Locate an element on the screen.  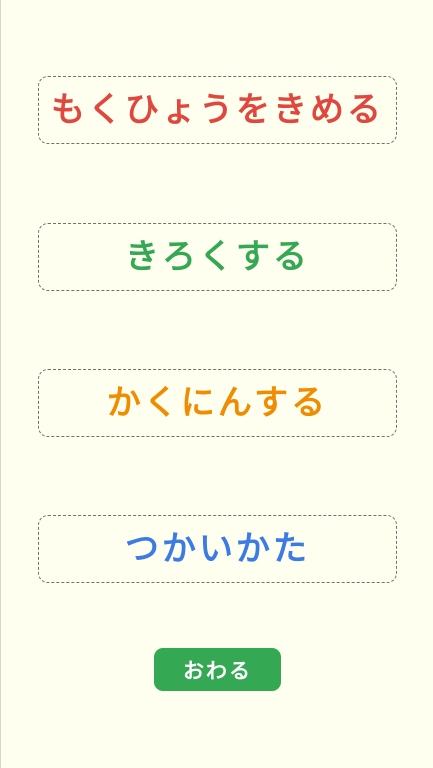
set-goal-label: もくひょうをきめる is located at coordinates (217, 110).